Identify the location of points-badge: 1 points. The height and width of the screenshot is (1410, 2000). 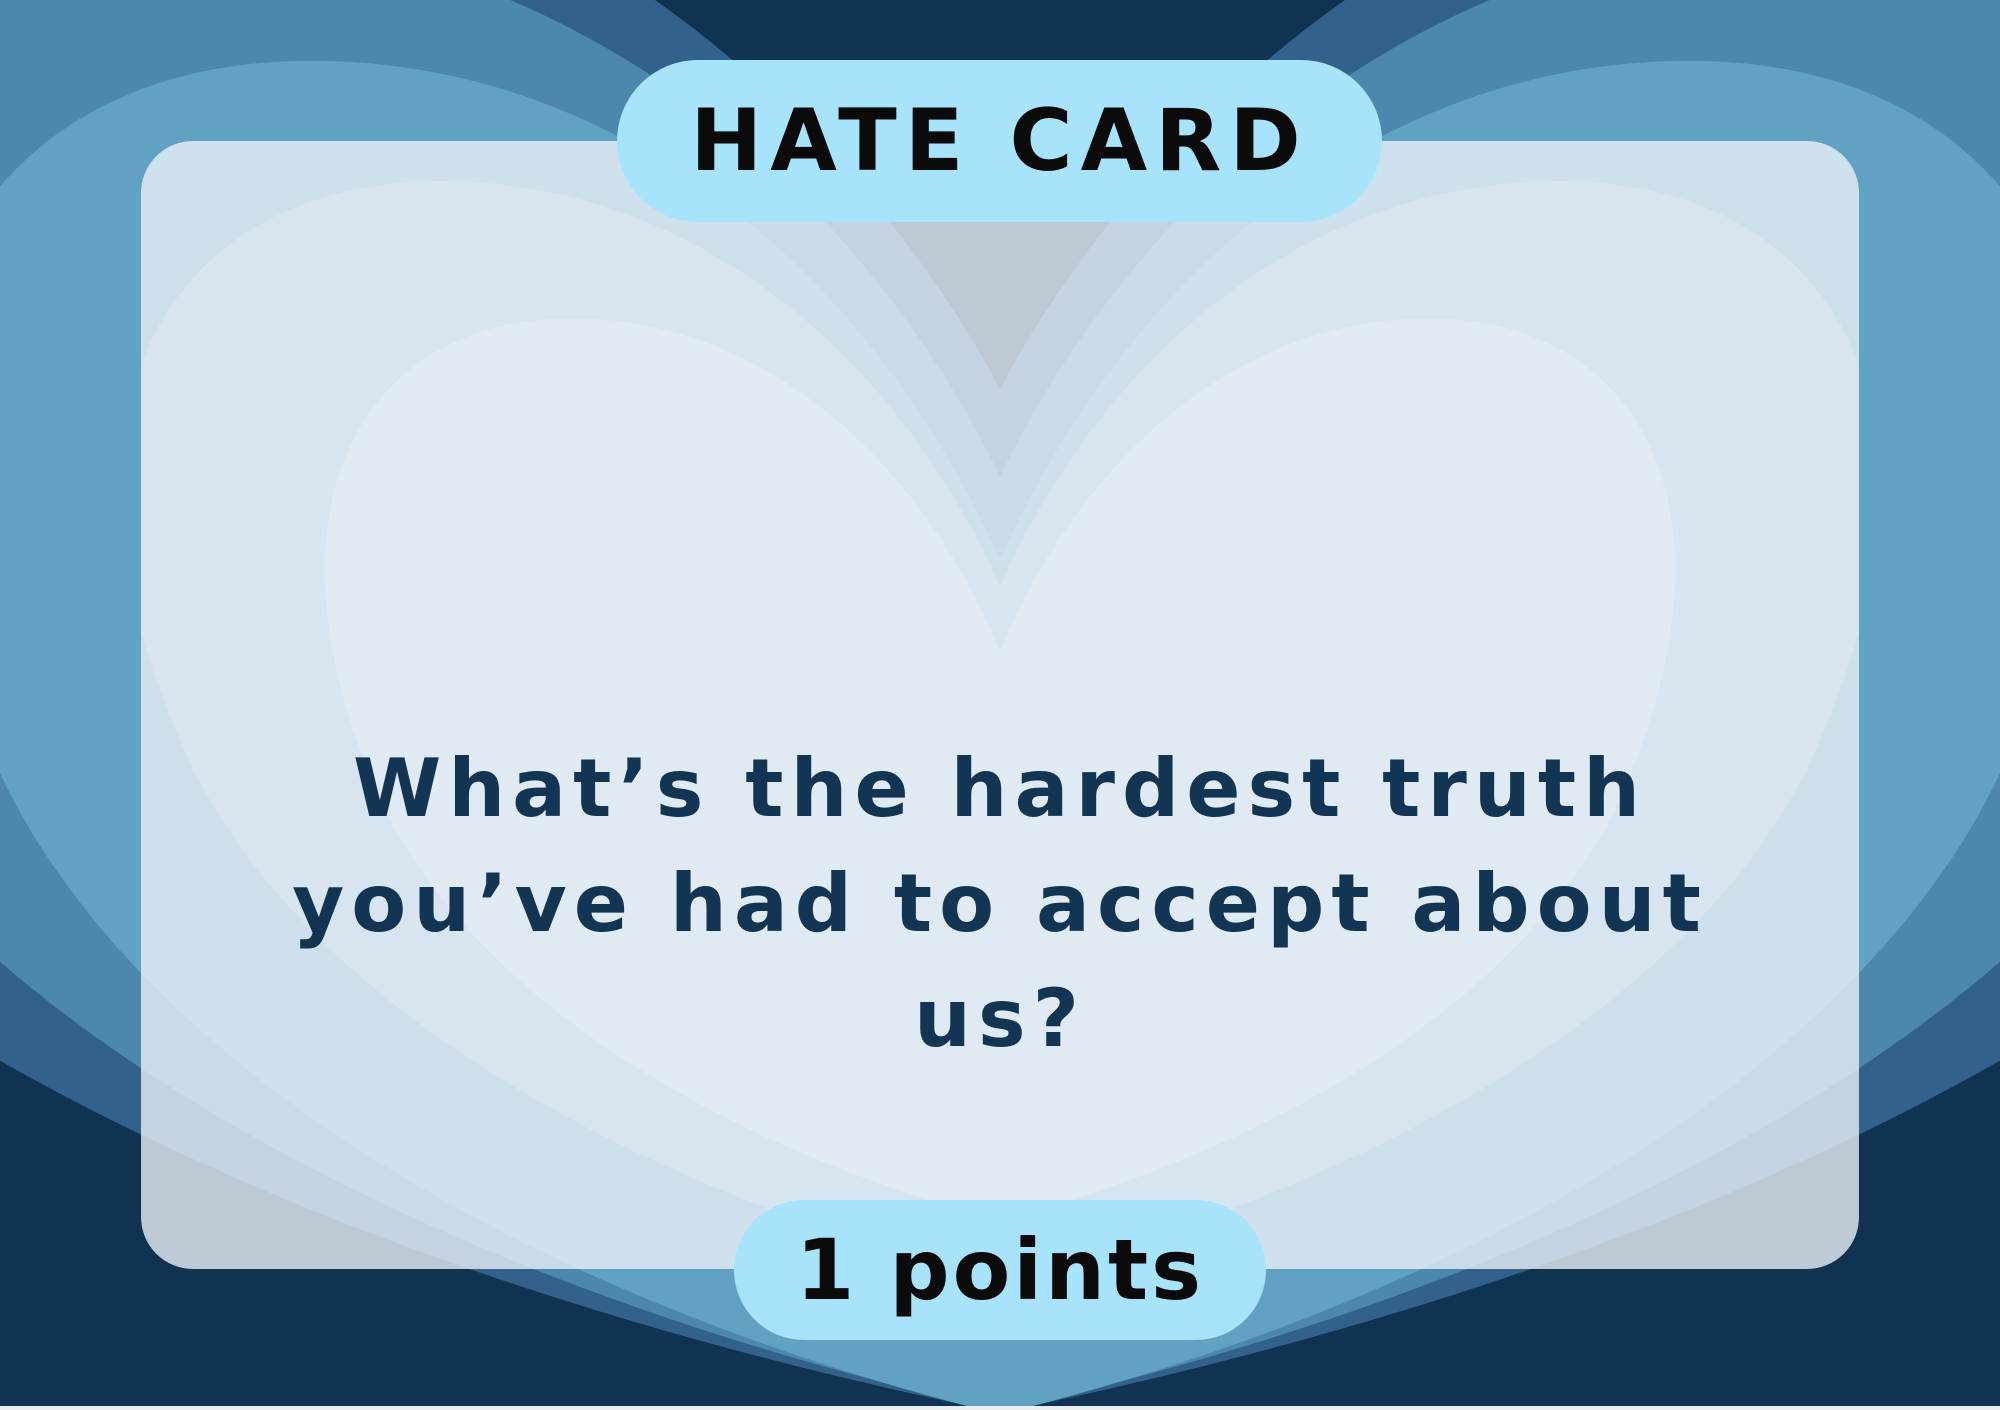
(1000, 1270).